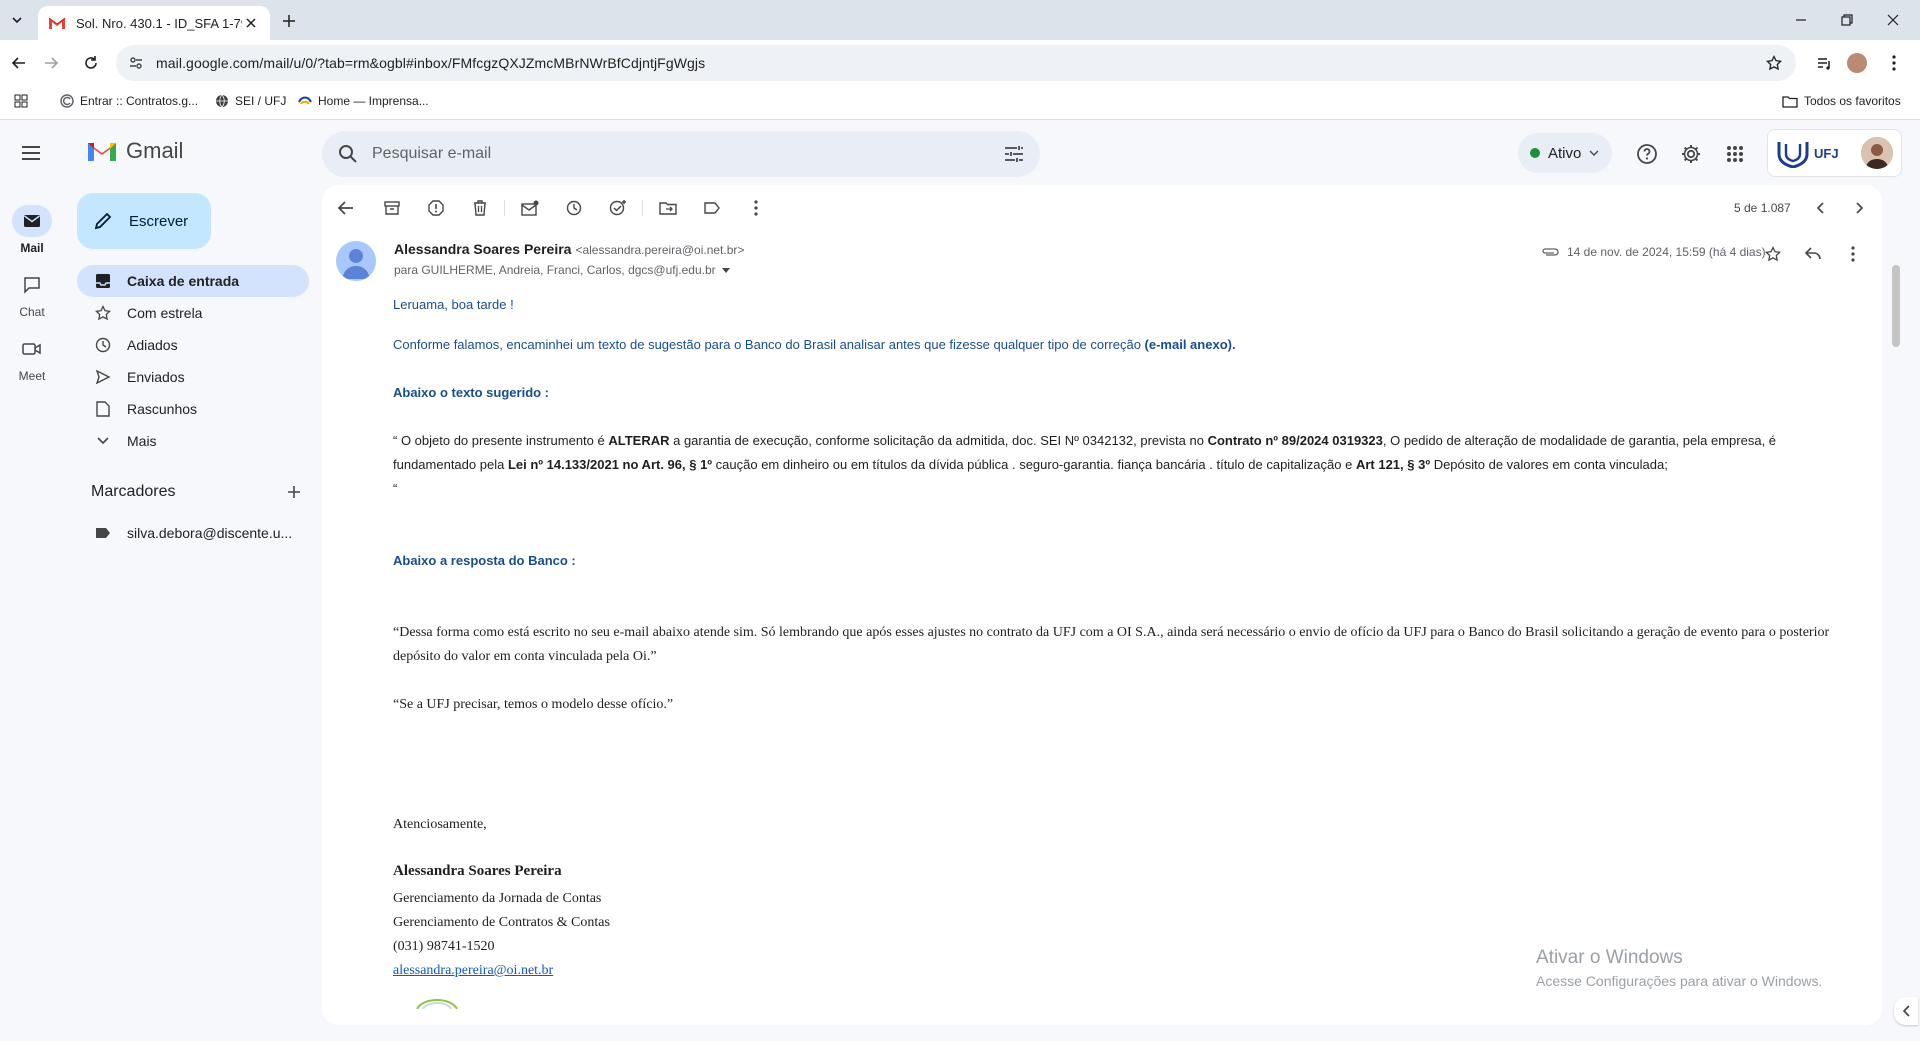 The height and width of the screenshot is (1041, 1920). I want to click on status-selector: Ativo, so click(1565, 153).